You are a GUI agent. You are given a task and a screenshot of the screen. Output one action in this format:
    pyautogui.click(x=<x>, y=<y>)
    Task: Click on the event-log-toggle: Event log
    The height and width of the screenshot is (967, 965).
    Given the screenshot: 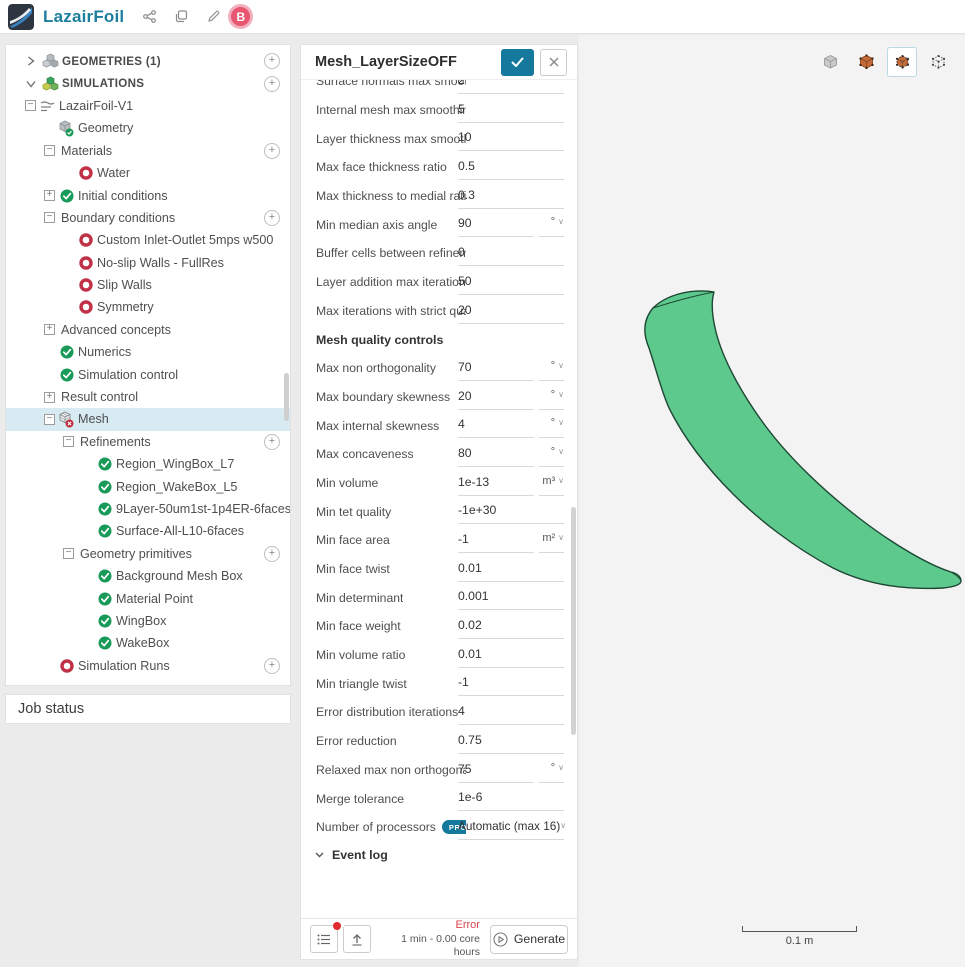 What is the action you would take?
    pyautogui.click(x=446, y=855)
    